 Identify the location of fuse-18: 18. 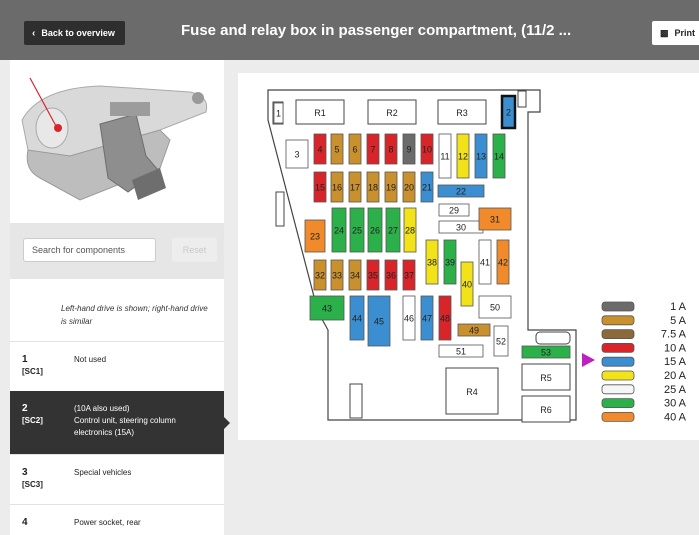
(373, 187).